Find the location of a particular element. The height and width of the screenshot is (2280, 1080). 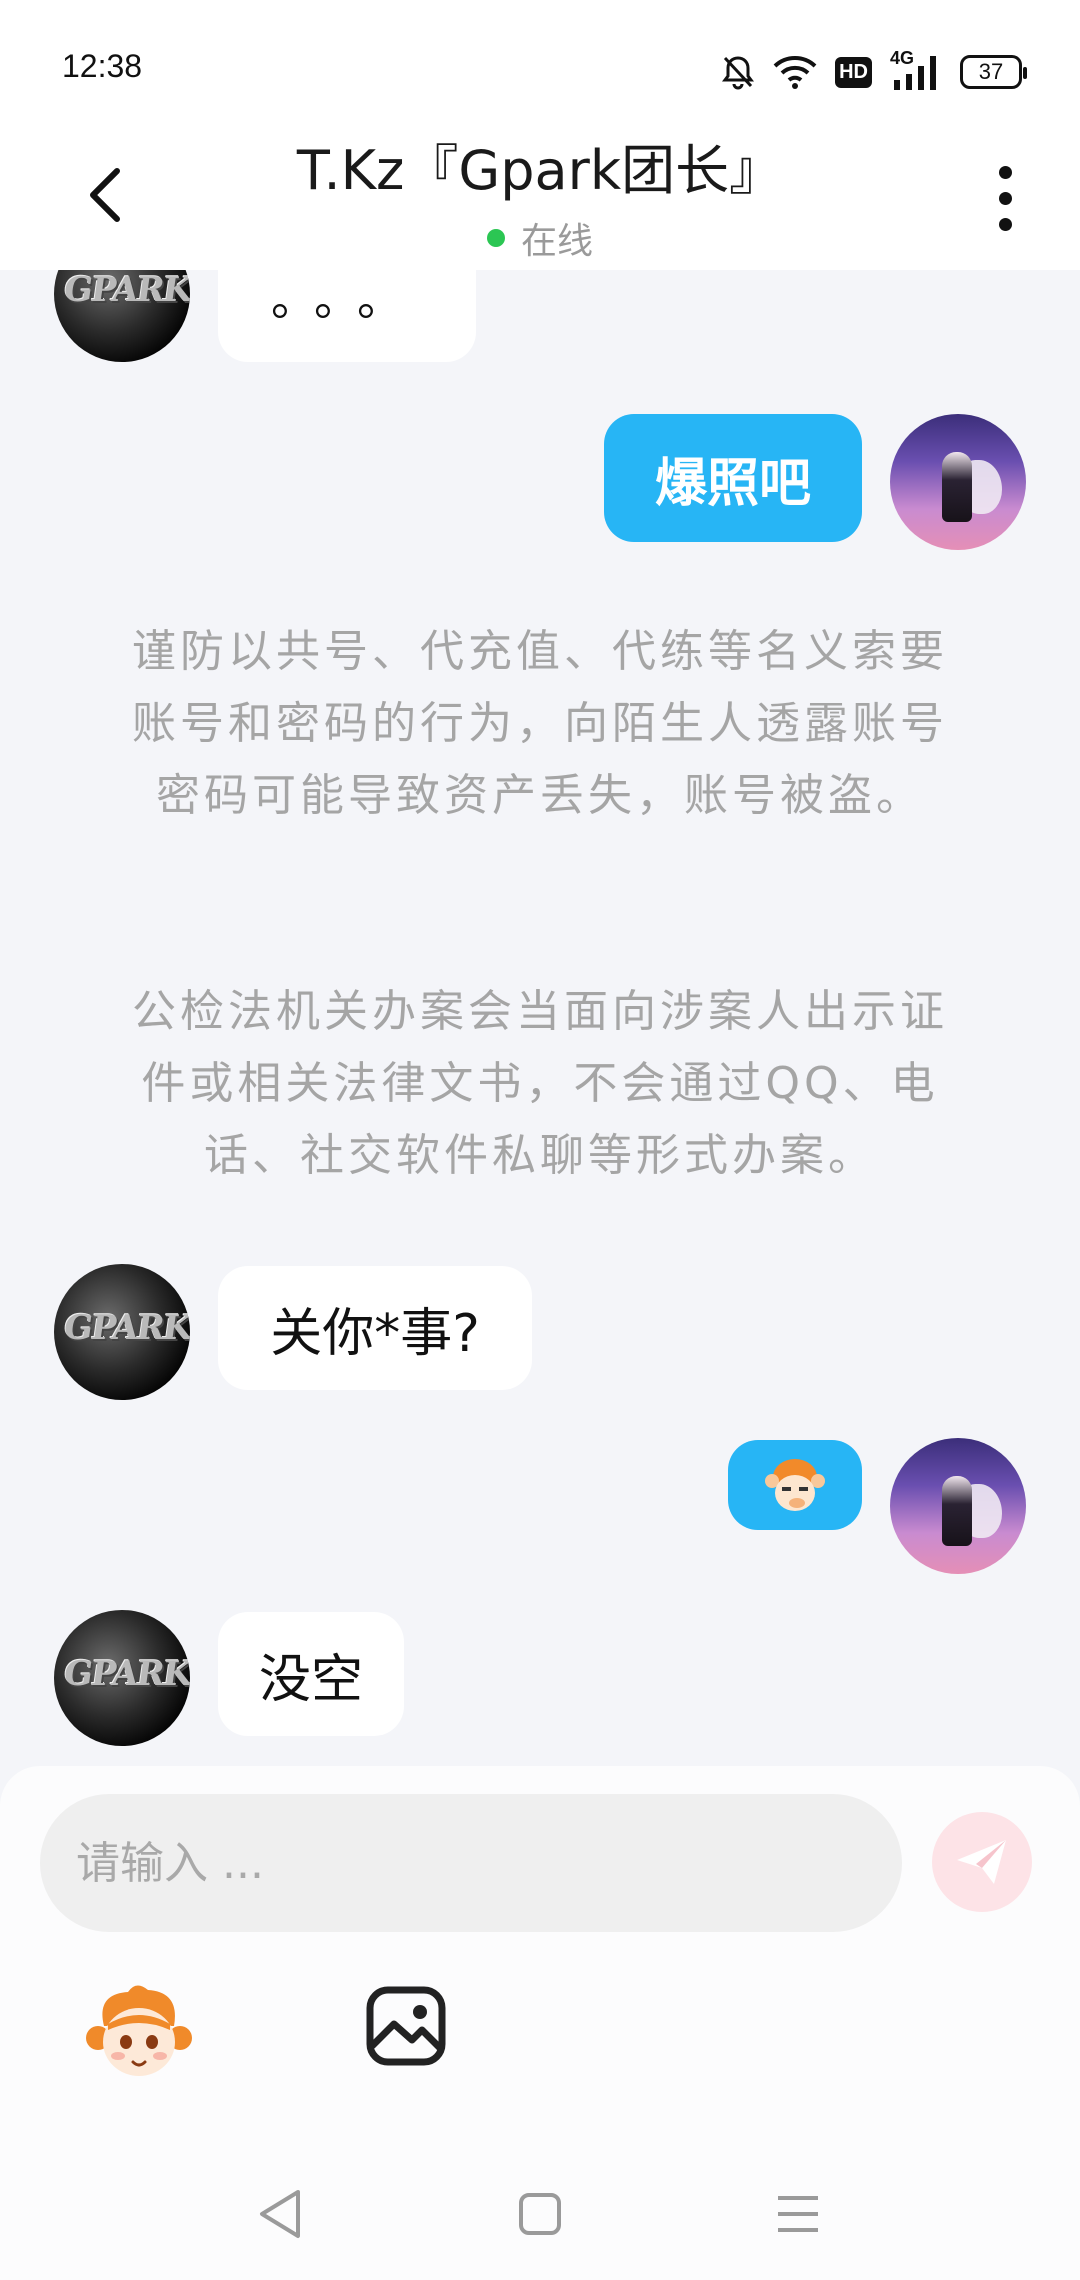

chat-header: T.Kz『Gpark团长』 在线 is located at coordinates (540, 195).